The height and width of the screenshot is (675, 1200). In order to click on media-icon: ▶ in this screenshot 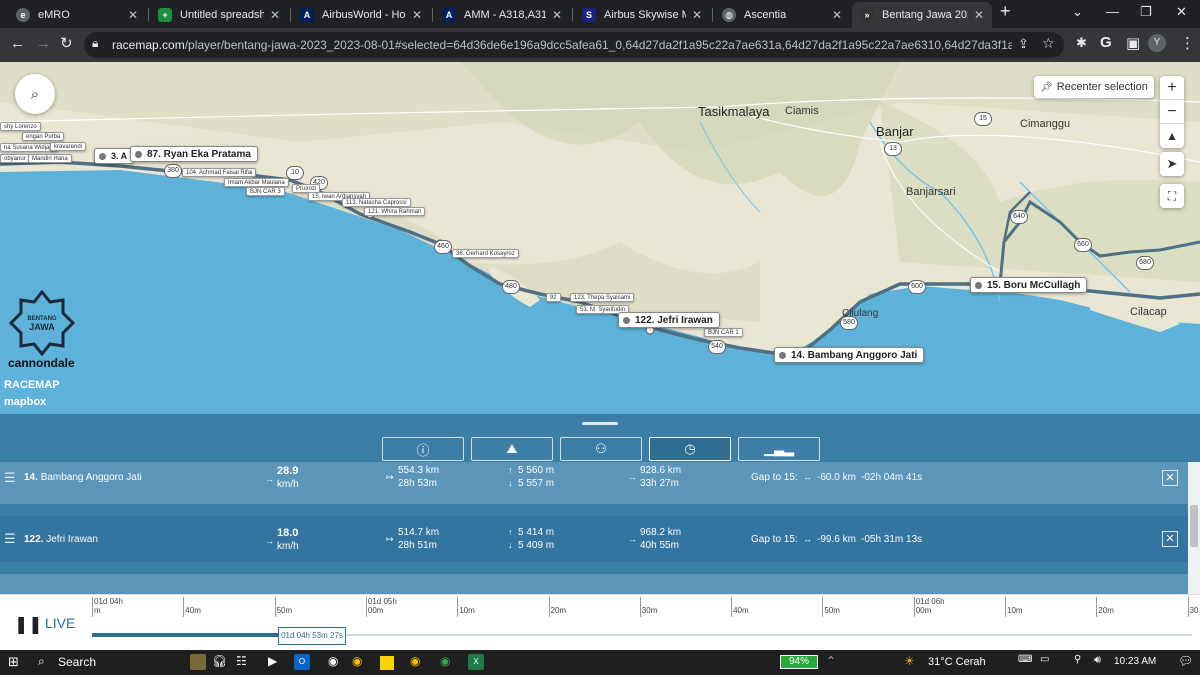, I will do `click(272, 661)`.